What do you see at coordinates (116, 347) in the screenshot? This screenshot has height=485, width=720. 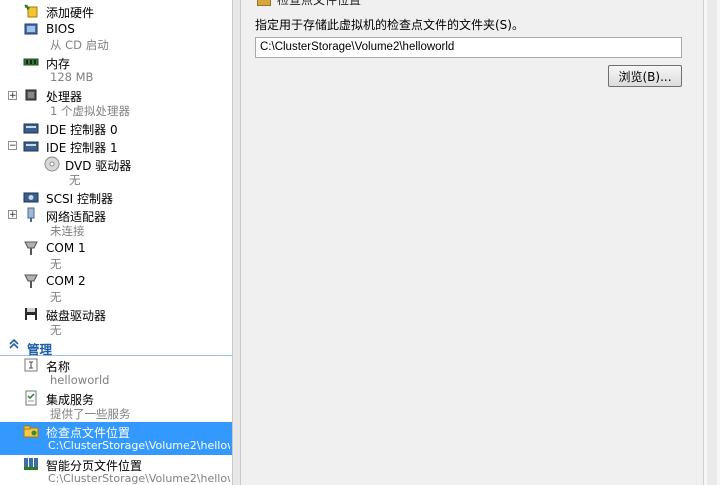 I see `management-section-header: 管理` at bounding box center [116, 347].